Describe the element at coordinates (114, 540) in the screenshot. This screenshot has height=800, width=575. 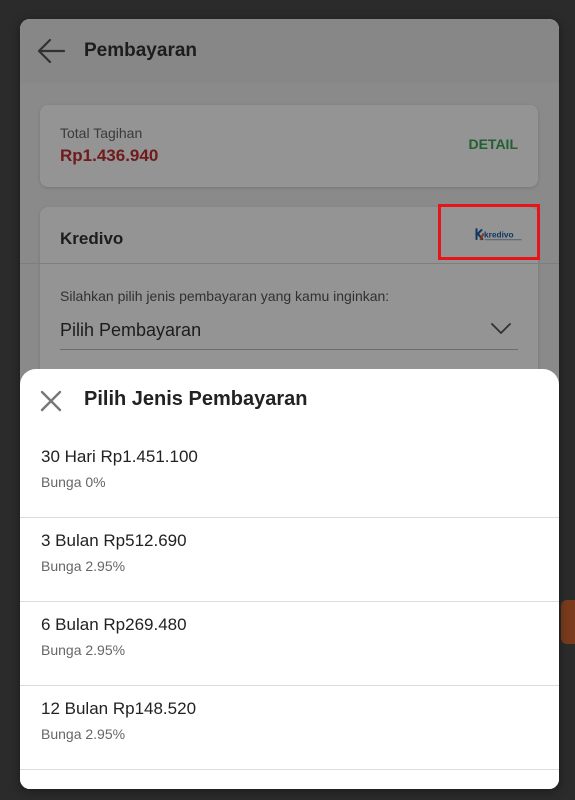
I see `option-title: 3 Bulan Rp512.690` at that location.